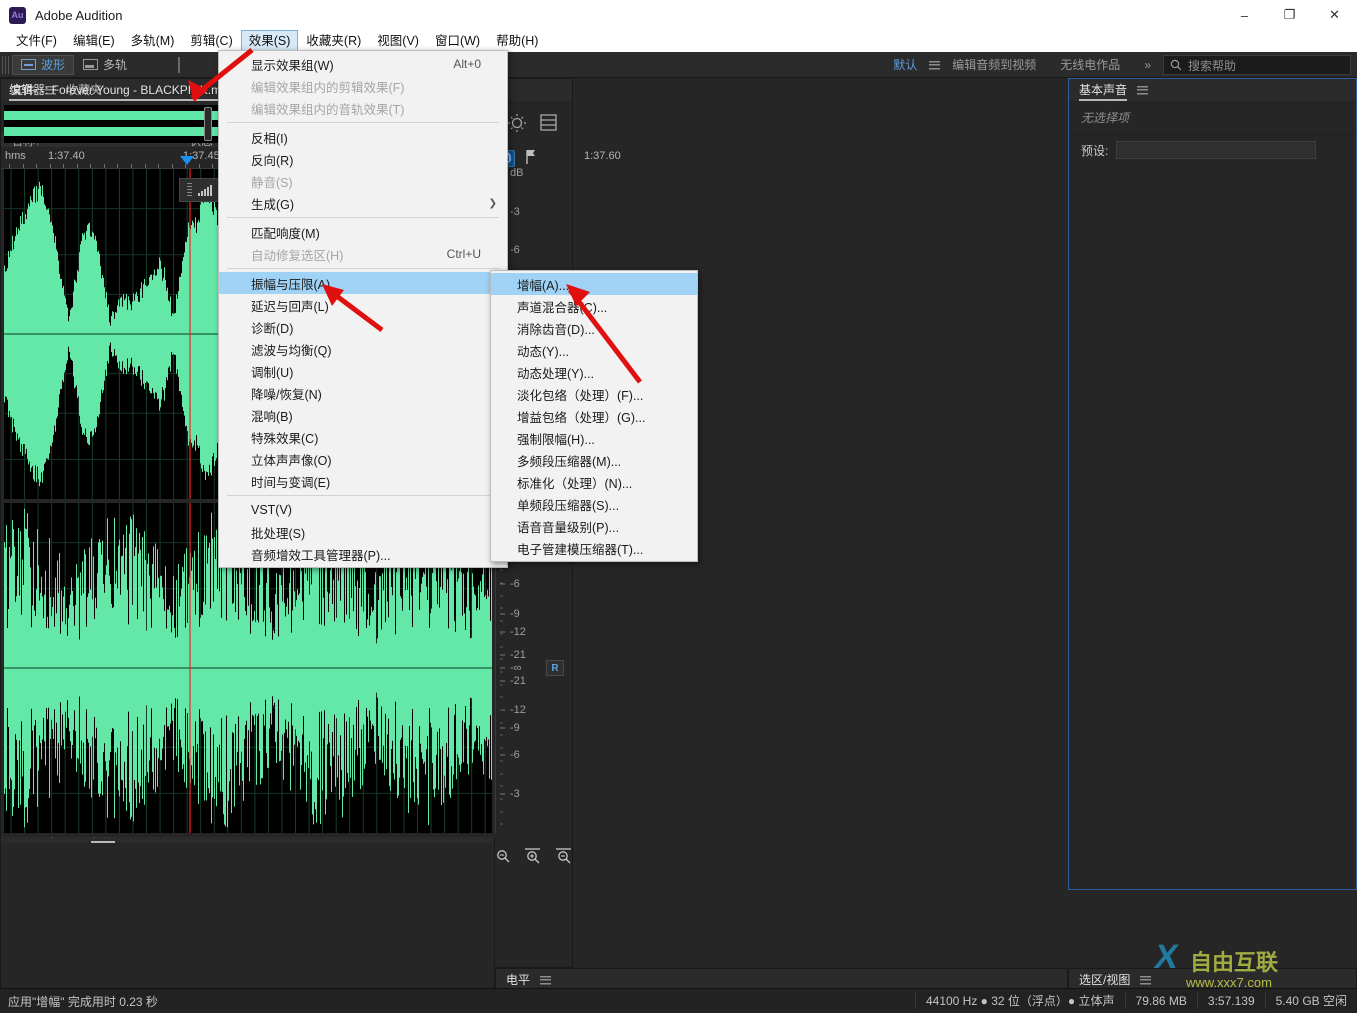 The width and height of the screenshot is (1357, 1013). I want to click on essential-sound-header: 基本声音, so click(1212, 90).